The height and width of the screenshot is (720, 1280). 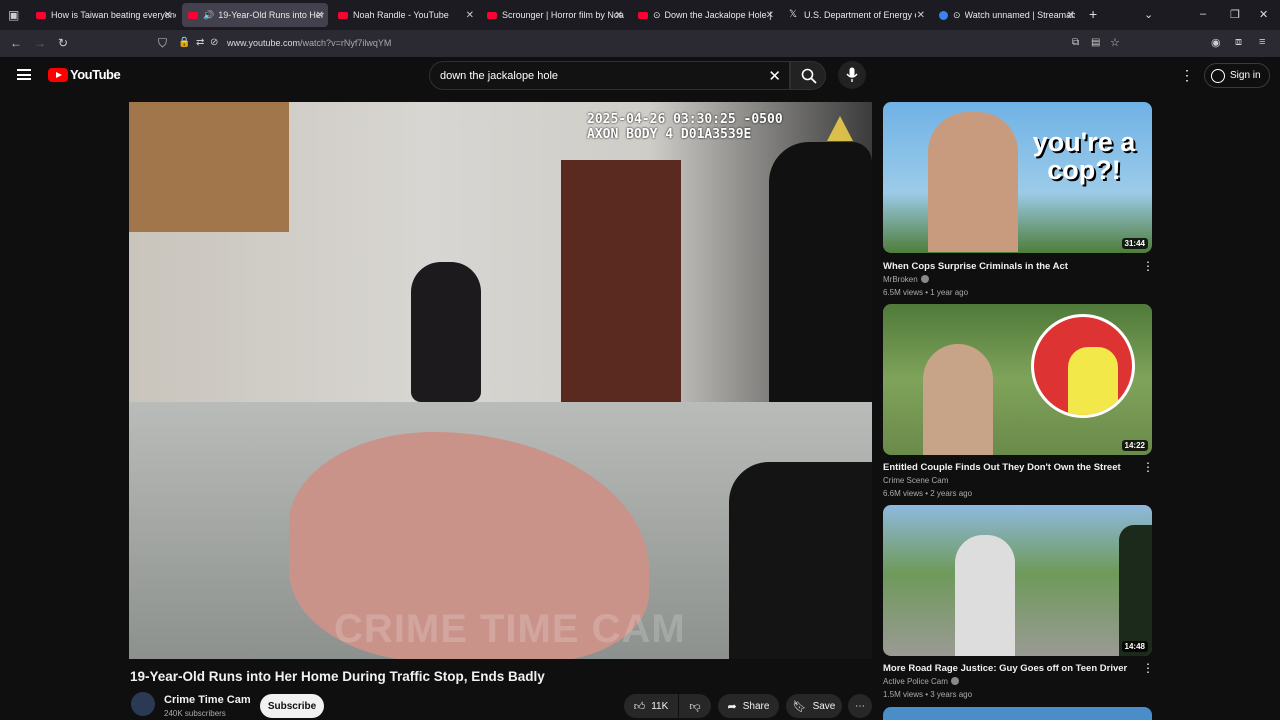 I want to click on hamburger-menu-icon, so click(x=24, y=74).